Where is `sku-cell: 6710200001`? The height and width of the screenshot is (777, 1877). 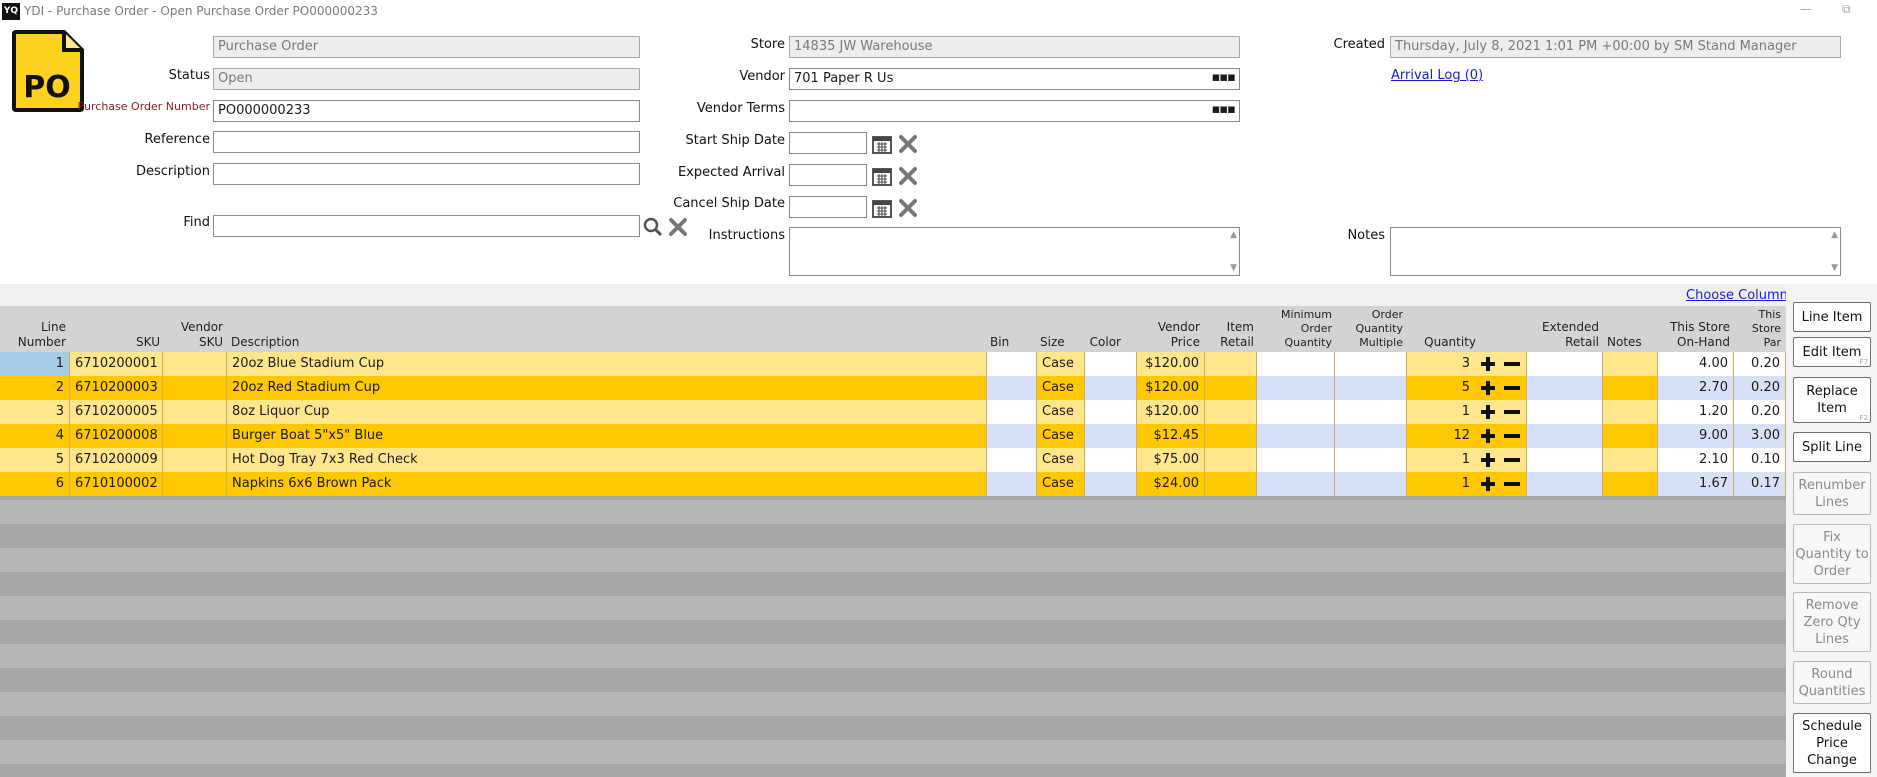
sku-cell: 6710200001 is located at coordinates (116, 364).